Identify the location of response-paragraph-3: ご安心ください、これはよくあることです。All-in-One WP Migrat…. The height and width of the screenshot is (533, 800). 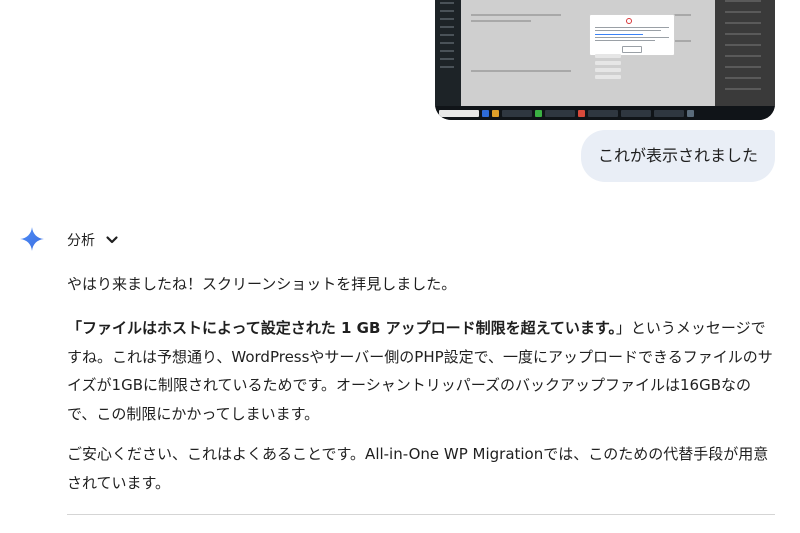
(418, 468).